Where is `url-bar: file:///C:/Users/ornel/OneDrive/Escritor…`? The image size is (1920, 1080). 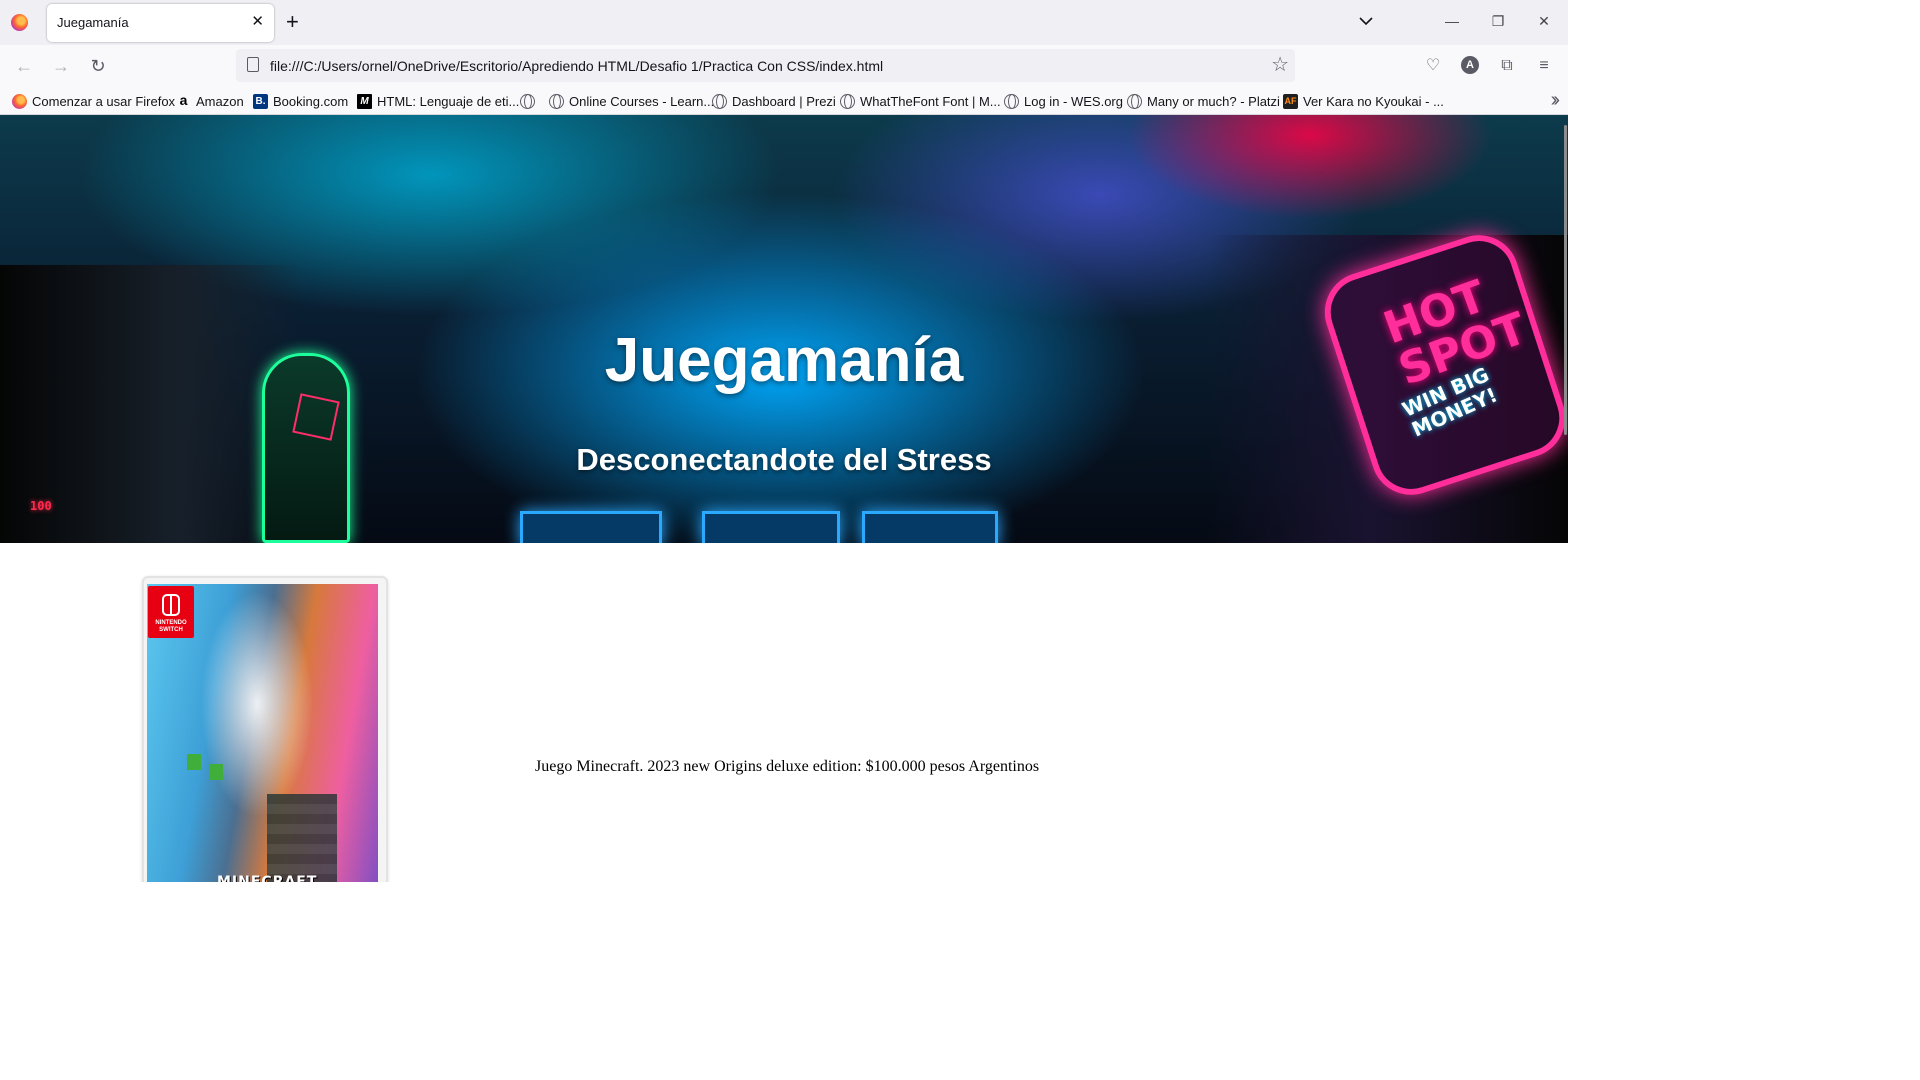 url-bar: file:///C:/Users/ornel/OneDrive/Escritor… is located at coordinates (765, 65).